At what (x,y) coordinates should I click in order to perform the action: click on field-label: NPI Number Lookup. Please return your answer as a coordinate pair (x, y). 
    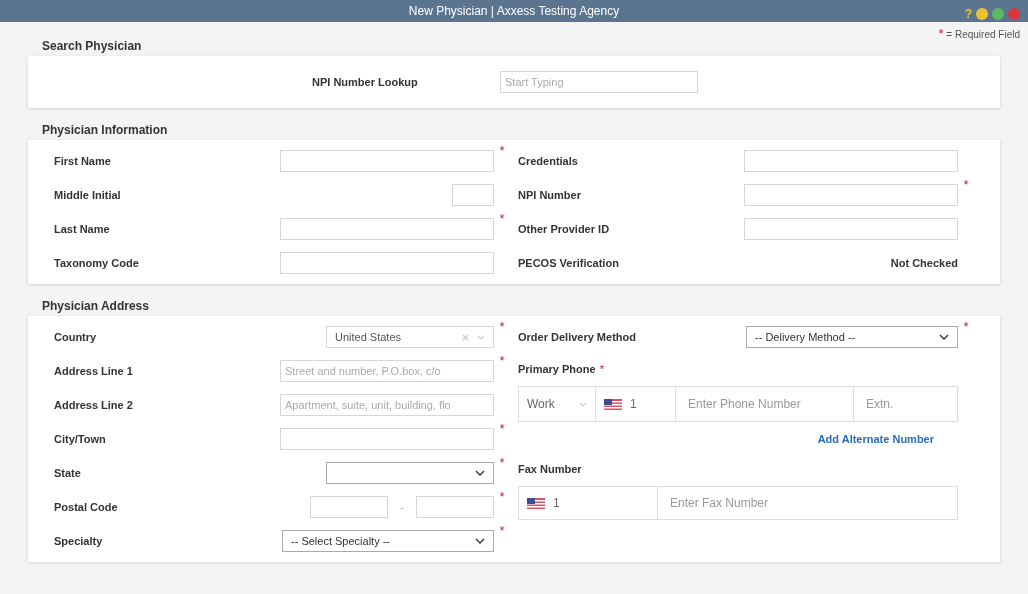
    Looking at the image, I should click on (365, 82).